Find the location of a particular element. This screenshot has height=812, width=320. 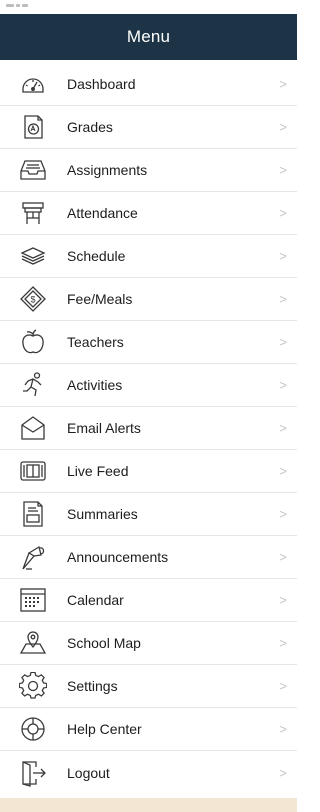

menu-header: Menu is located at coordinates (148, 37).